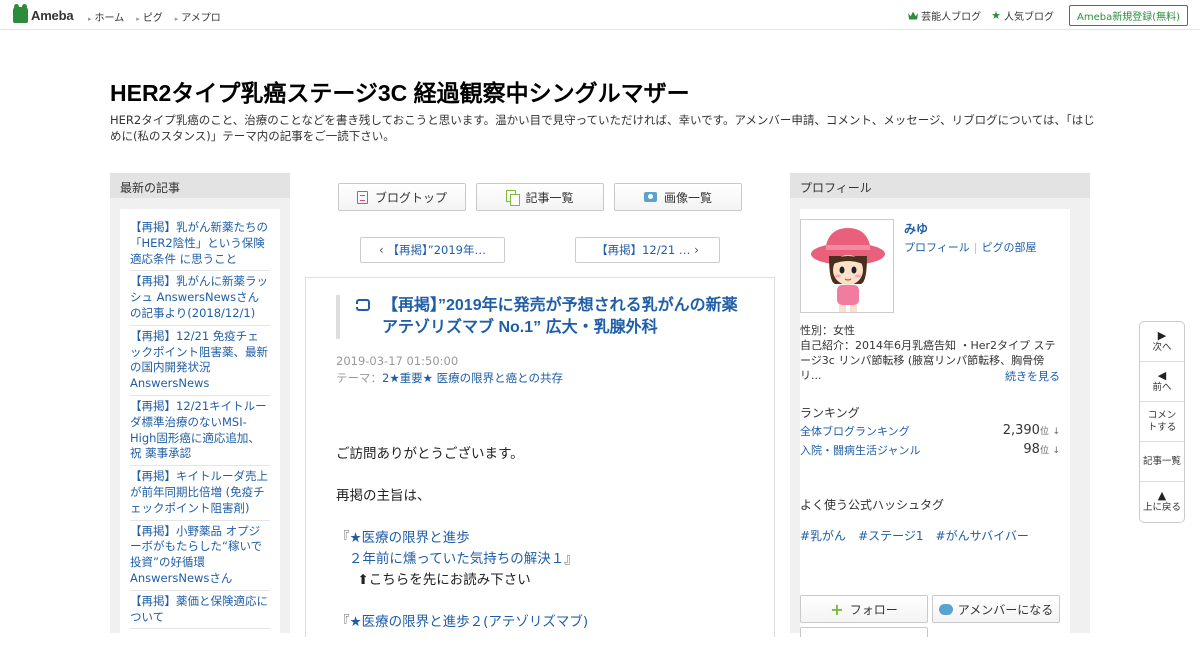 This screenshot has height=654, width=1200. What do you see at coordinates (1161, 507) in the screenshot?
I see `back-to-top-label: 上に戻る` at bounding box center [1161, 507].